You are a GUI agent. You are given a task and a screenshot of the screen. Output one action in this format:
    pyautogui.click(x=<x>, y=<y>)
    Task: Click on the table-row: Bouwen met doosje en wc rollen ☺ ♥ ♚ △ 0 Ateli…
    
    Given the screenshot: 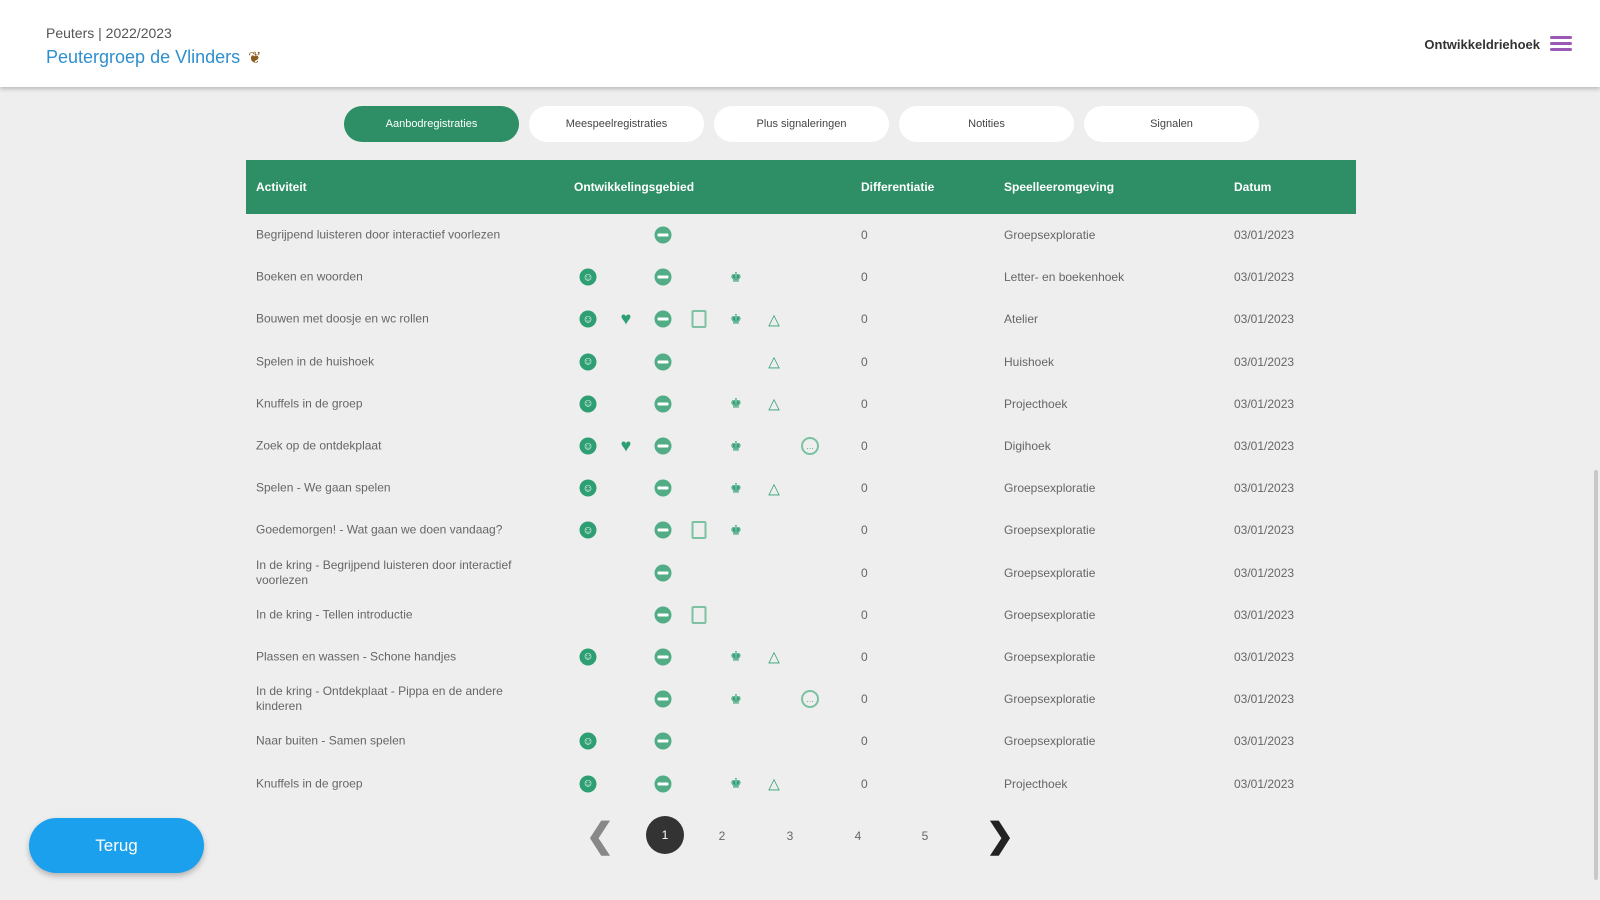 What is the action you would take?
    pyautogui.click(x=801, y=319)
    